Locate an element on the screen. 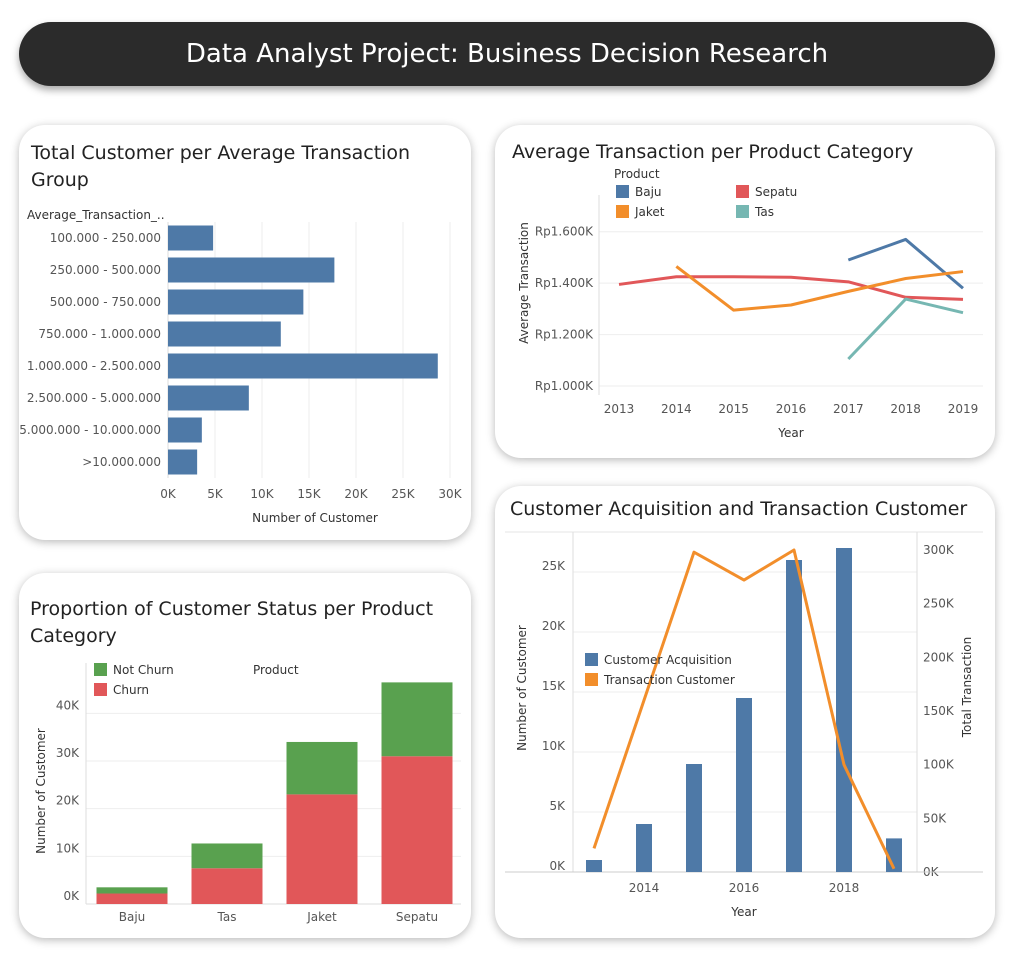  y2-tick-label: 300K is located at coordinates (939, 550).